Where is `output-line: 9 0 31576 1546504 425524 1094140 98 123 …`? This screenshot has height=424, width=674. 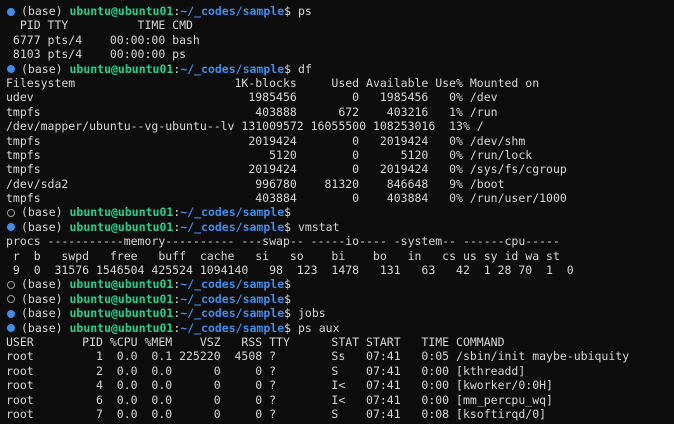 output-line: 9 0 31576 1546504 425524 1094140 98 123 … is located at coordinates (290, 270).